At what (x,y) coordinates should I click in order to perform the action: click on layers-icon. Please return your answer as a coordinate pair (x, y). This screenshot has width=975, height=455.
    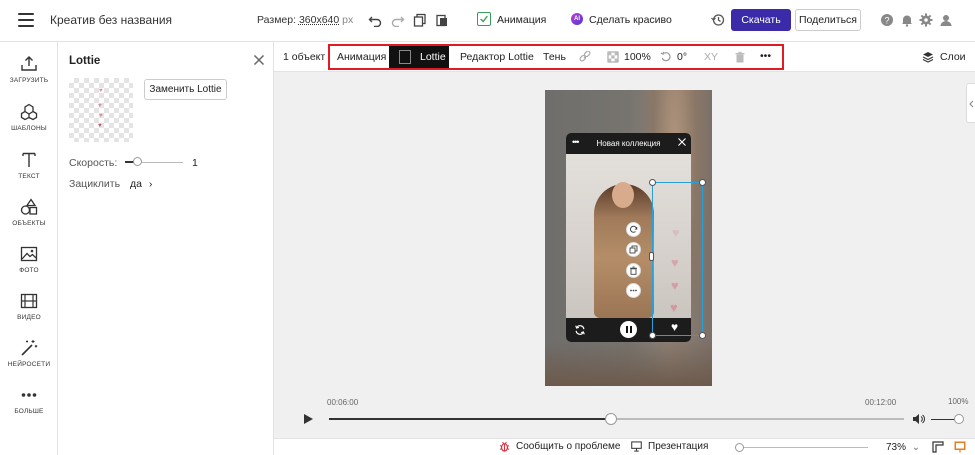
    Looking at the image, I should click on (928, 57).